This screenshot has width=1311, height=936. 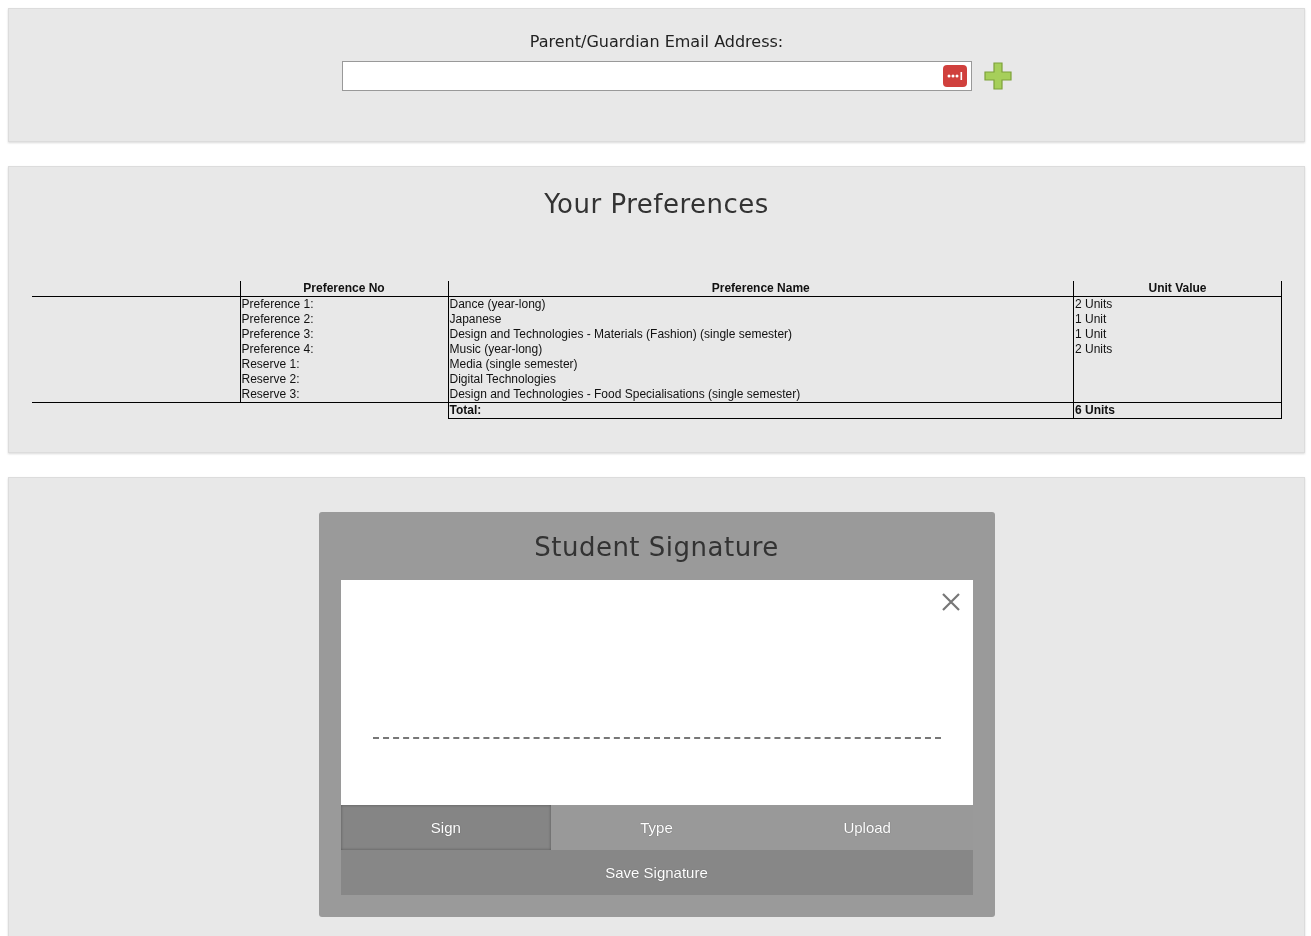 I want to click on section-title: Your Preferences, so click(x=656, y=204).